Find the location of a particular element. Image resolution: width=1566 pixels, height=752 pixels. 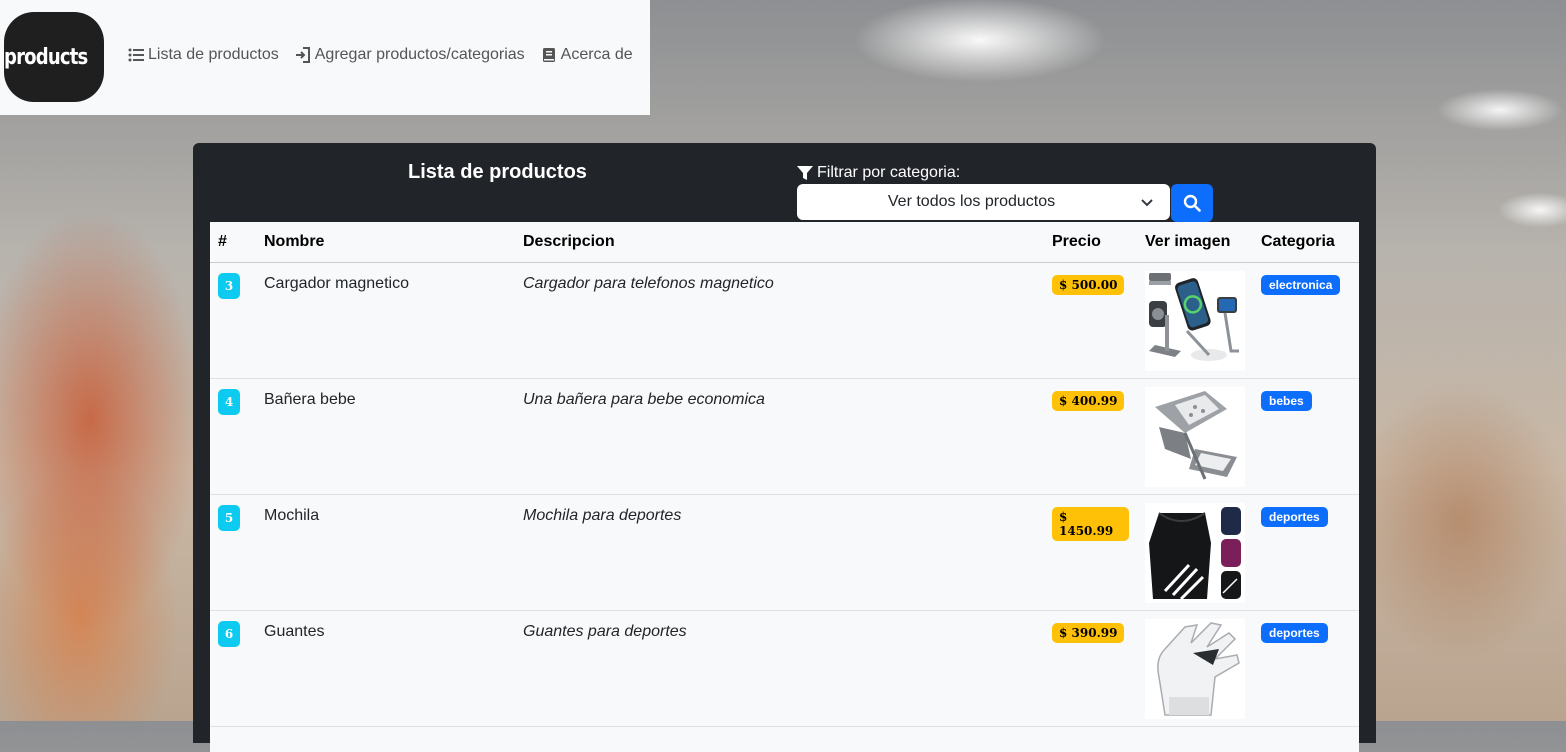

chevron-down-icon is located at coordinates (1147, 203).